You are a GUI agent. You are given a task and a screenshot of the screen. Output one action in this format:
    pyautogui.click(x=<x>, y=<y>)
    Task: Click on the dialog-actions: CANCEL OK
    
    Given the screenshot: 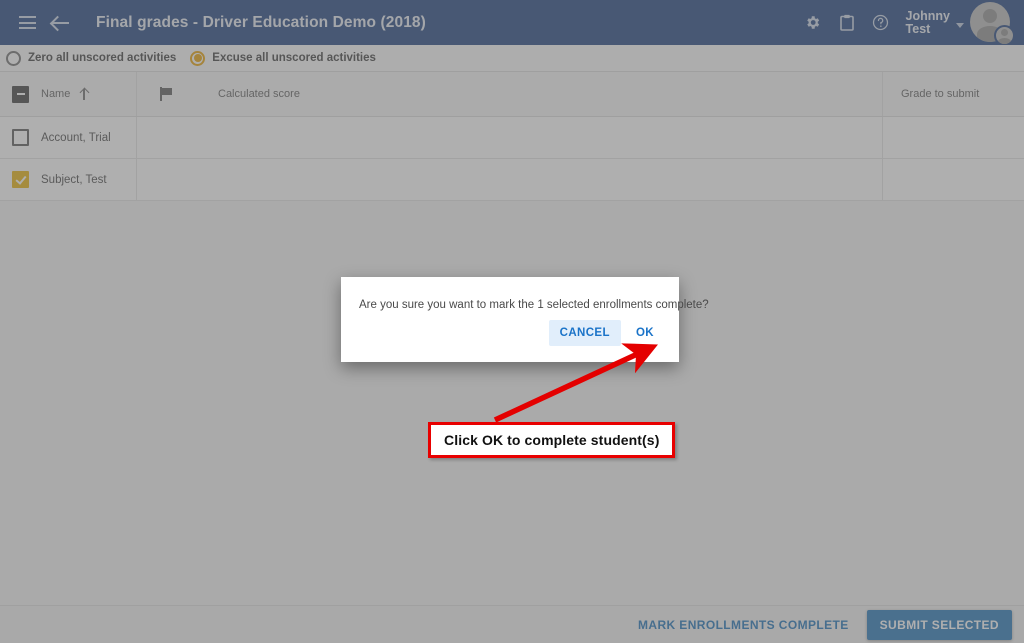 What is the action you would take?
    pyautogui.click(x=510, y=328)
    